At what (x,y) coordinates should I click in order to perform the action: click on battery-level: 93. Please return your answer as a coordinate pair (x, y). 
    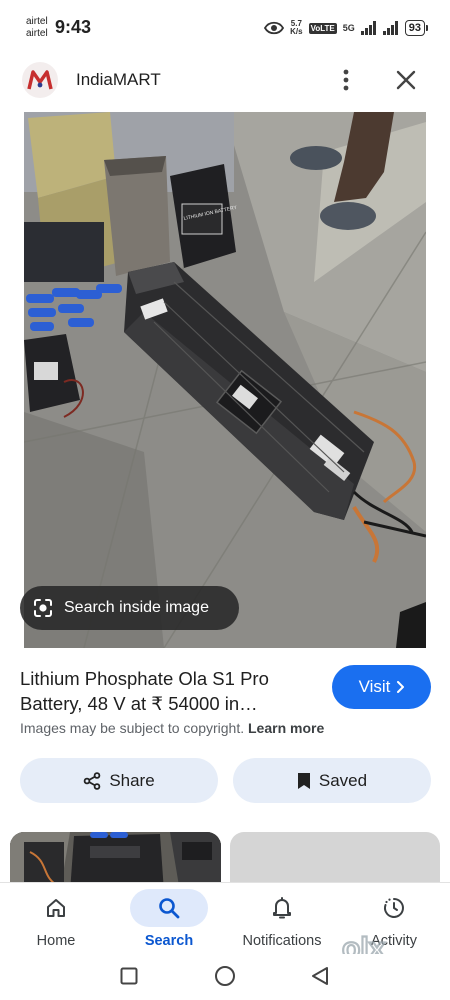
    Looking at the image, I should click on (414, 28).